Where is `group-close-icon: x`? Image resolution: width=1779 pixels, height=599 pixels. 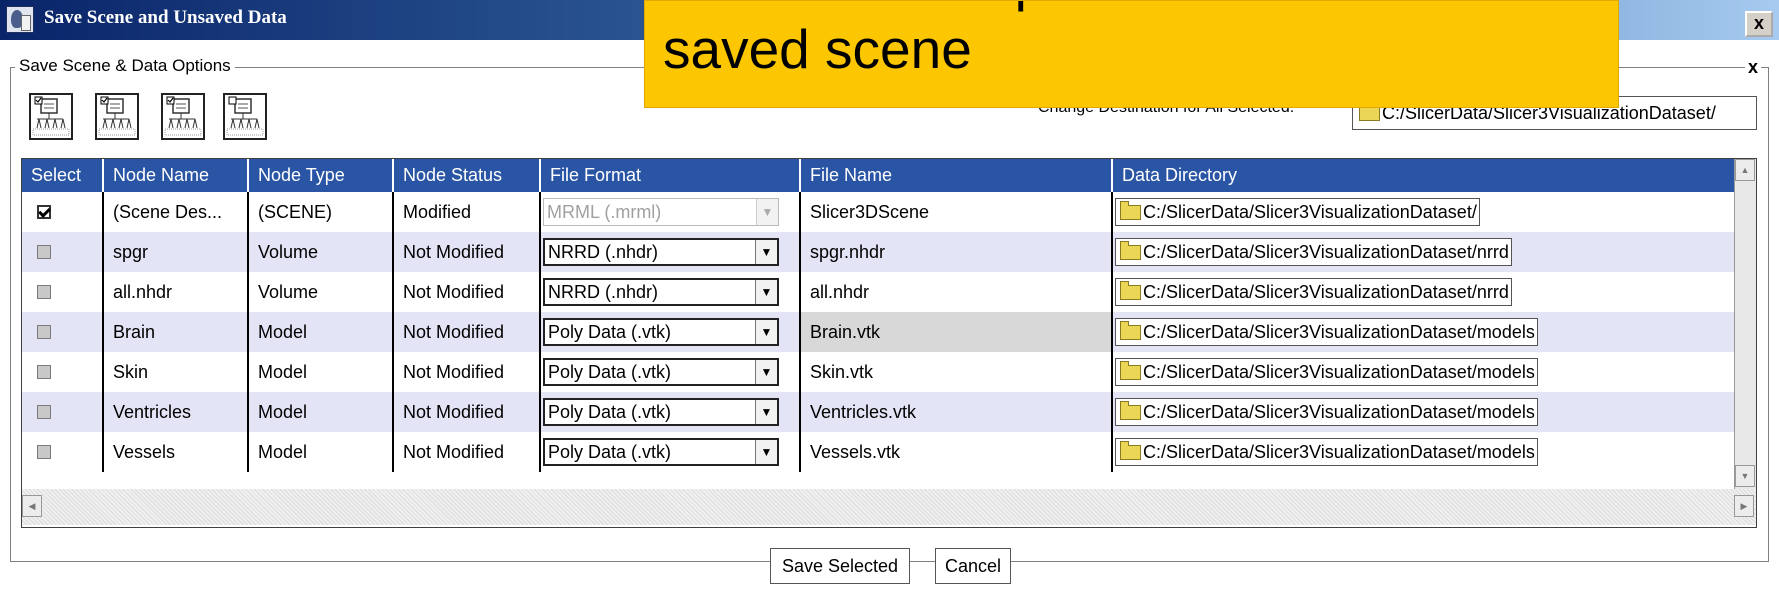 group-close-icon: x is located at coordinates (1753, 67).